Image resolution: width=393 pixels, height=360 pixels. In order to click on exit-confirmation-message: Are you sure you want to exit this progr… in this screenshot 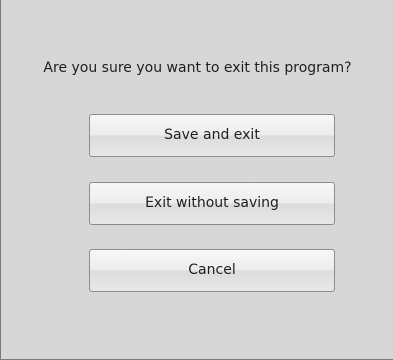, I will do `click(197, 68)`.